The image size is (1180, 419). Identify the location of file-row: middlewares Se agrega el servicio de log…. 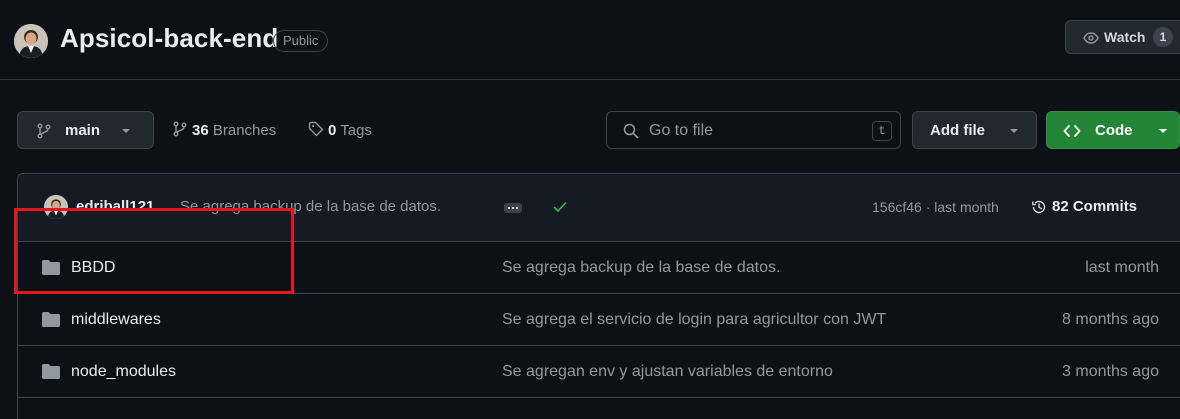
(599, 320).